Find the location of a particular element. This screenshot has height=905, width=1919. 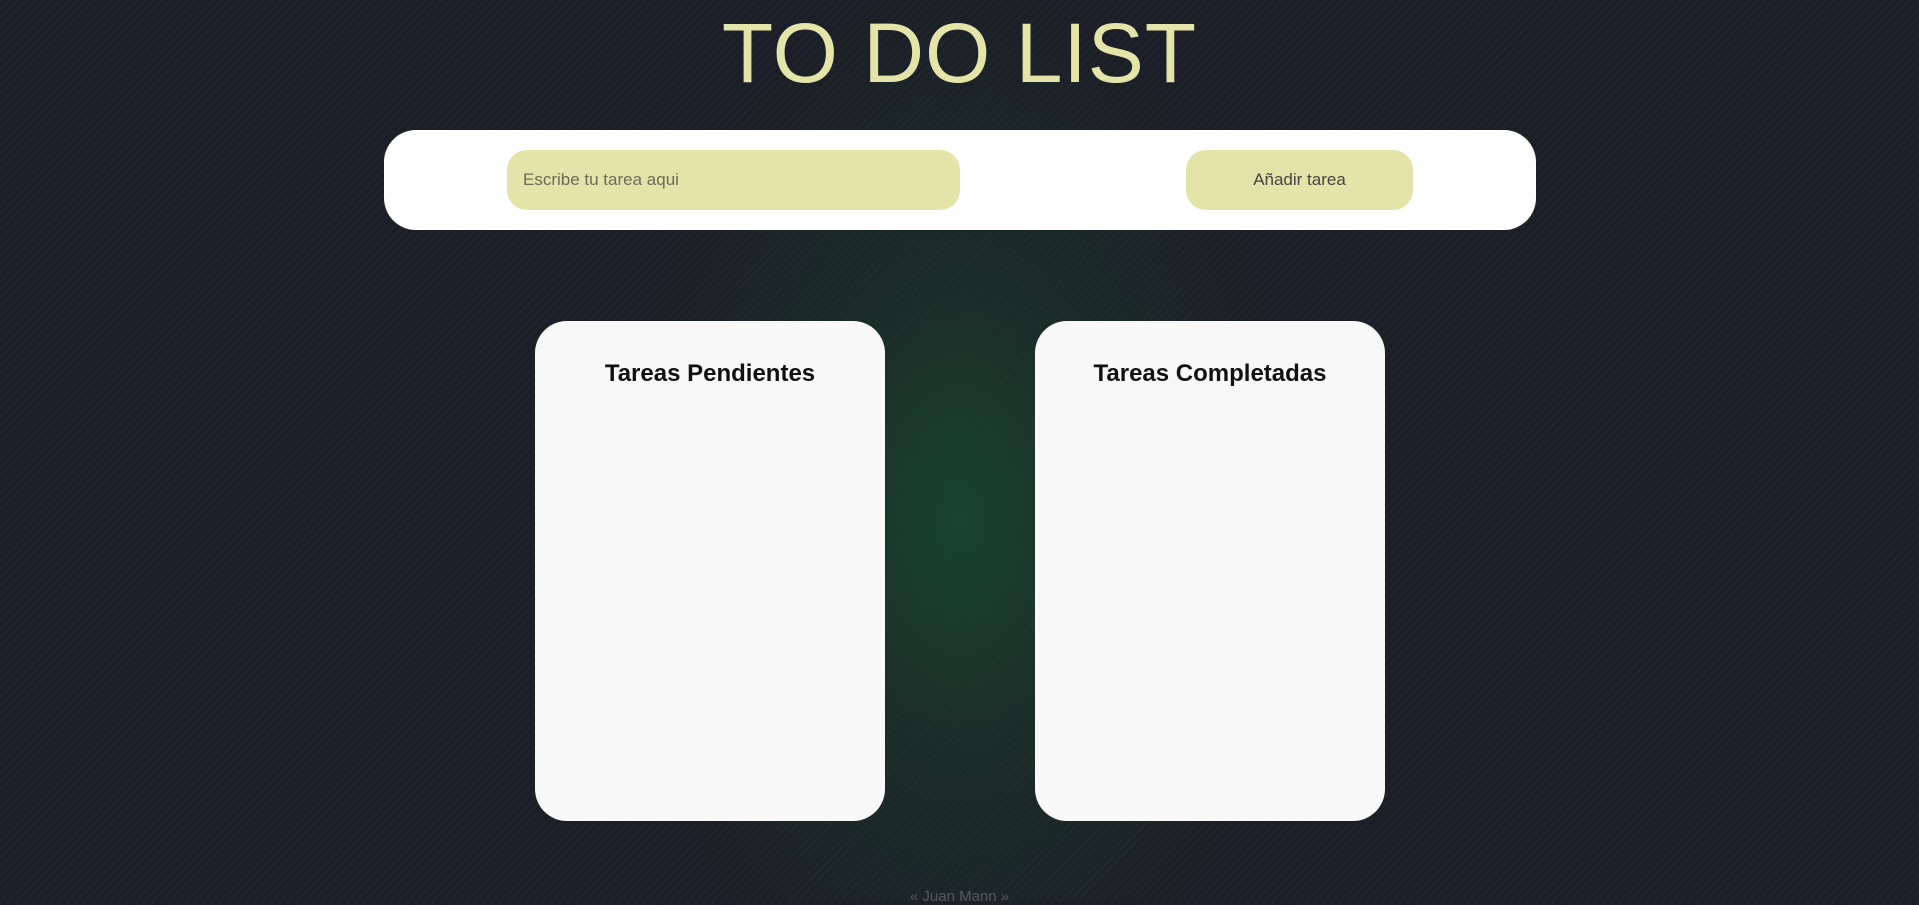

page-title: TO DO LIST is located at coordinates (959, 53).